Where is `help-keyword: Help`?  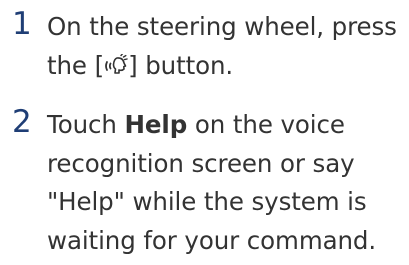
help-keyword: Help is located at coordinates (156, 124).